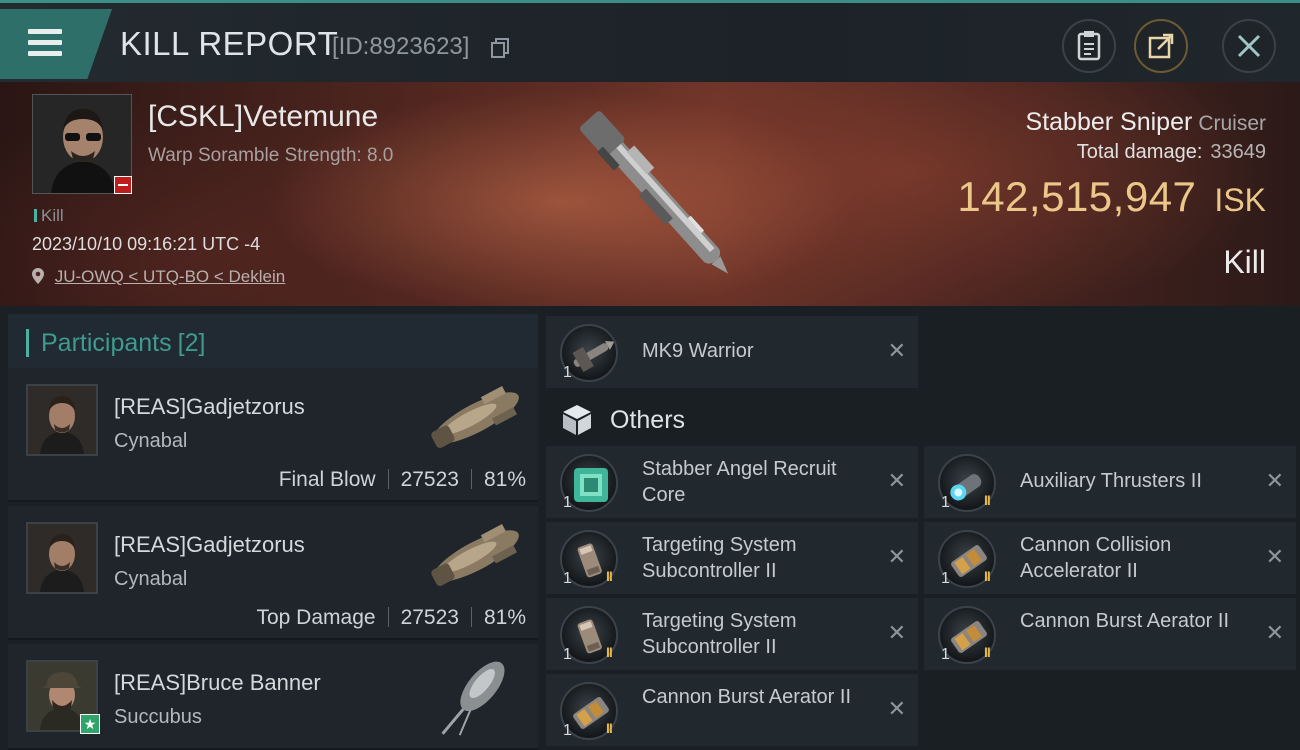 Image resolution: width=1300 pixels, height=750 pixels. I want to click on item-name: MK9 Warrior, so click(698, 351).